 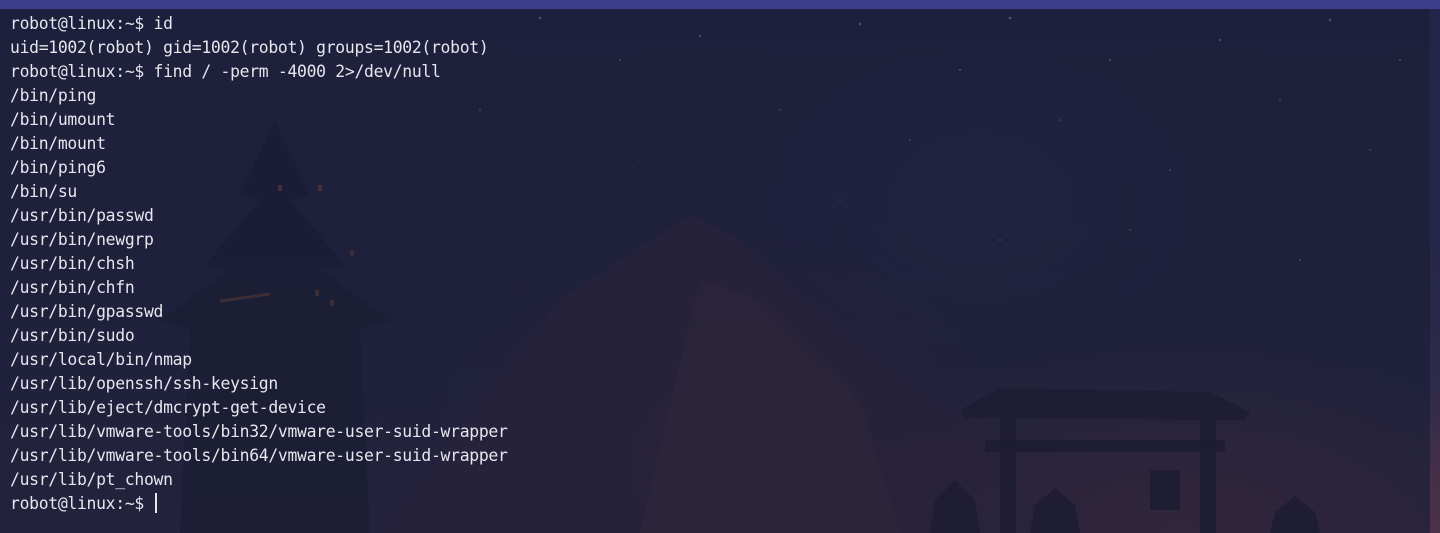 What do you see at coordinates (82, 239) in the screenshot?
I see `terminal-line: /usr/bin/newgrp` at bounding box center [82, 239].